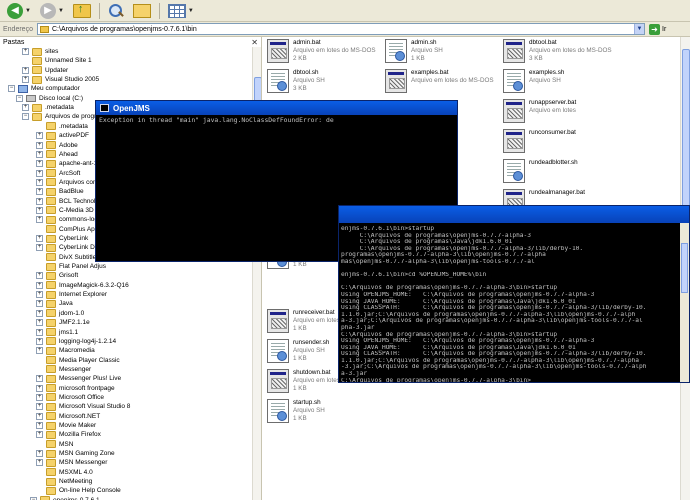 The height and width of the screenshot is (500, 690). I want to click on tree-item: + Java, so click(54, 303).